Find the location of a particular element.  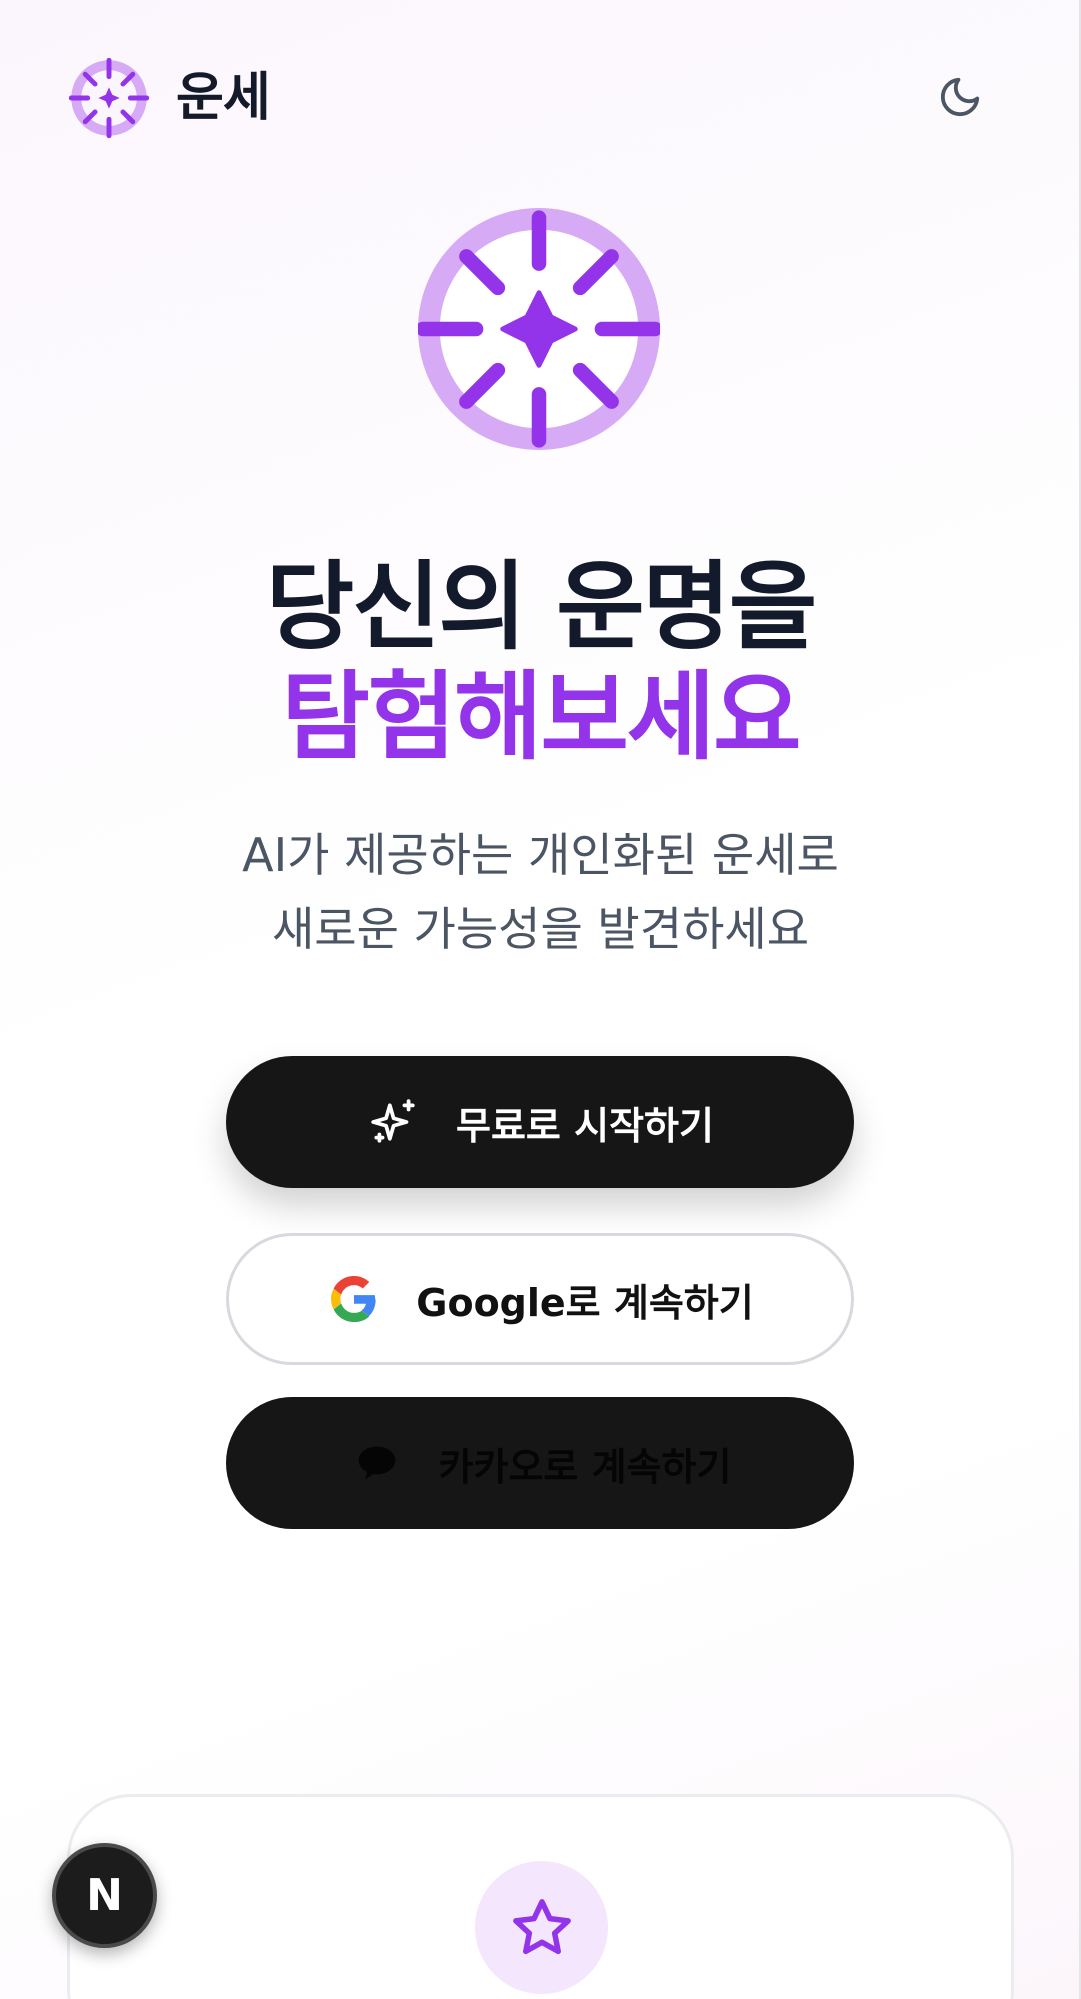

subtitle-line-1: AI가 제공하는 개인화된 운세로 is located at coordinates (540, 855).